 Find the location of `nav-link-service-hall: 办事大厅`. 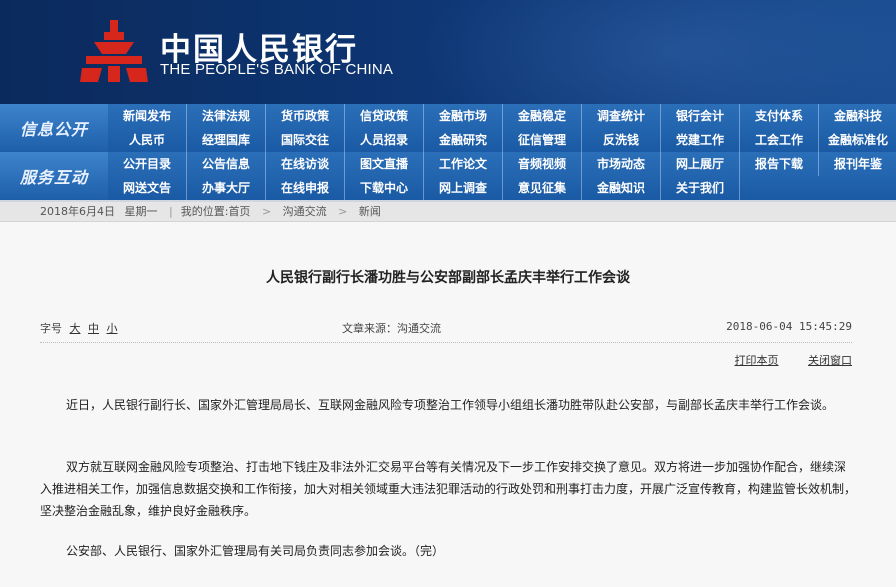

nav-link-service-hall: 办事大厅 is located at coordinates (226, 188).